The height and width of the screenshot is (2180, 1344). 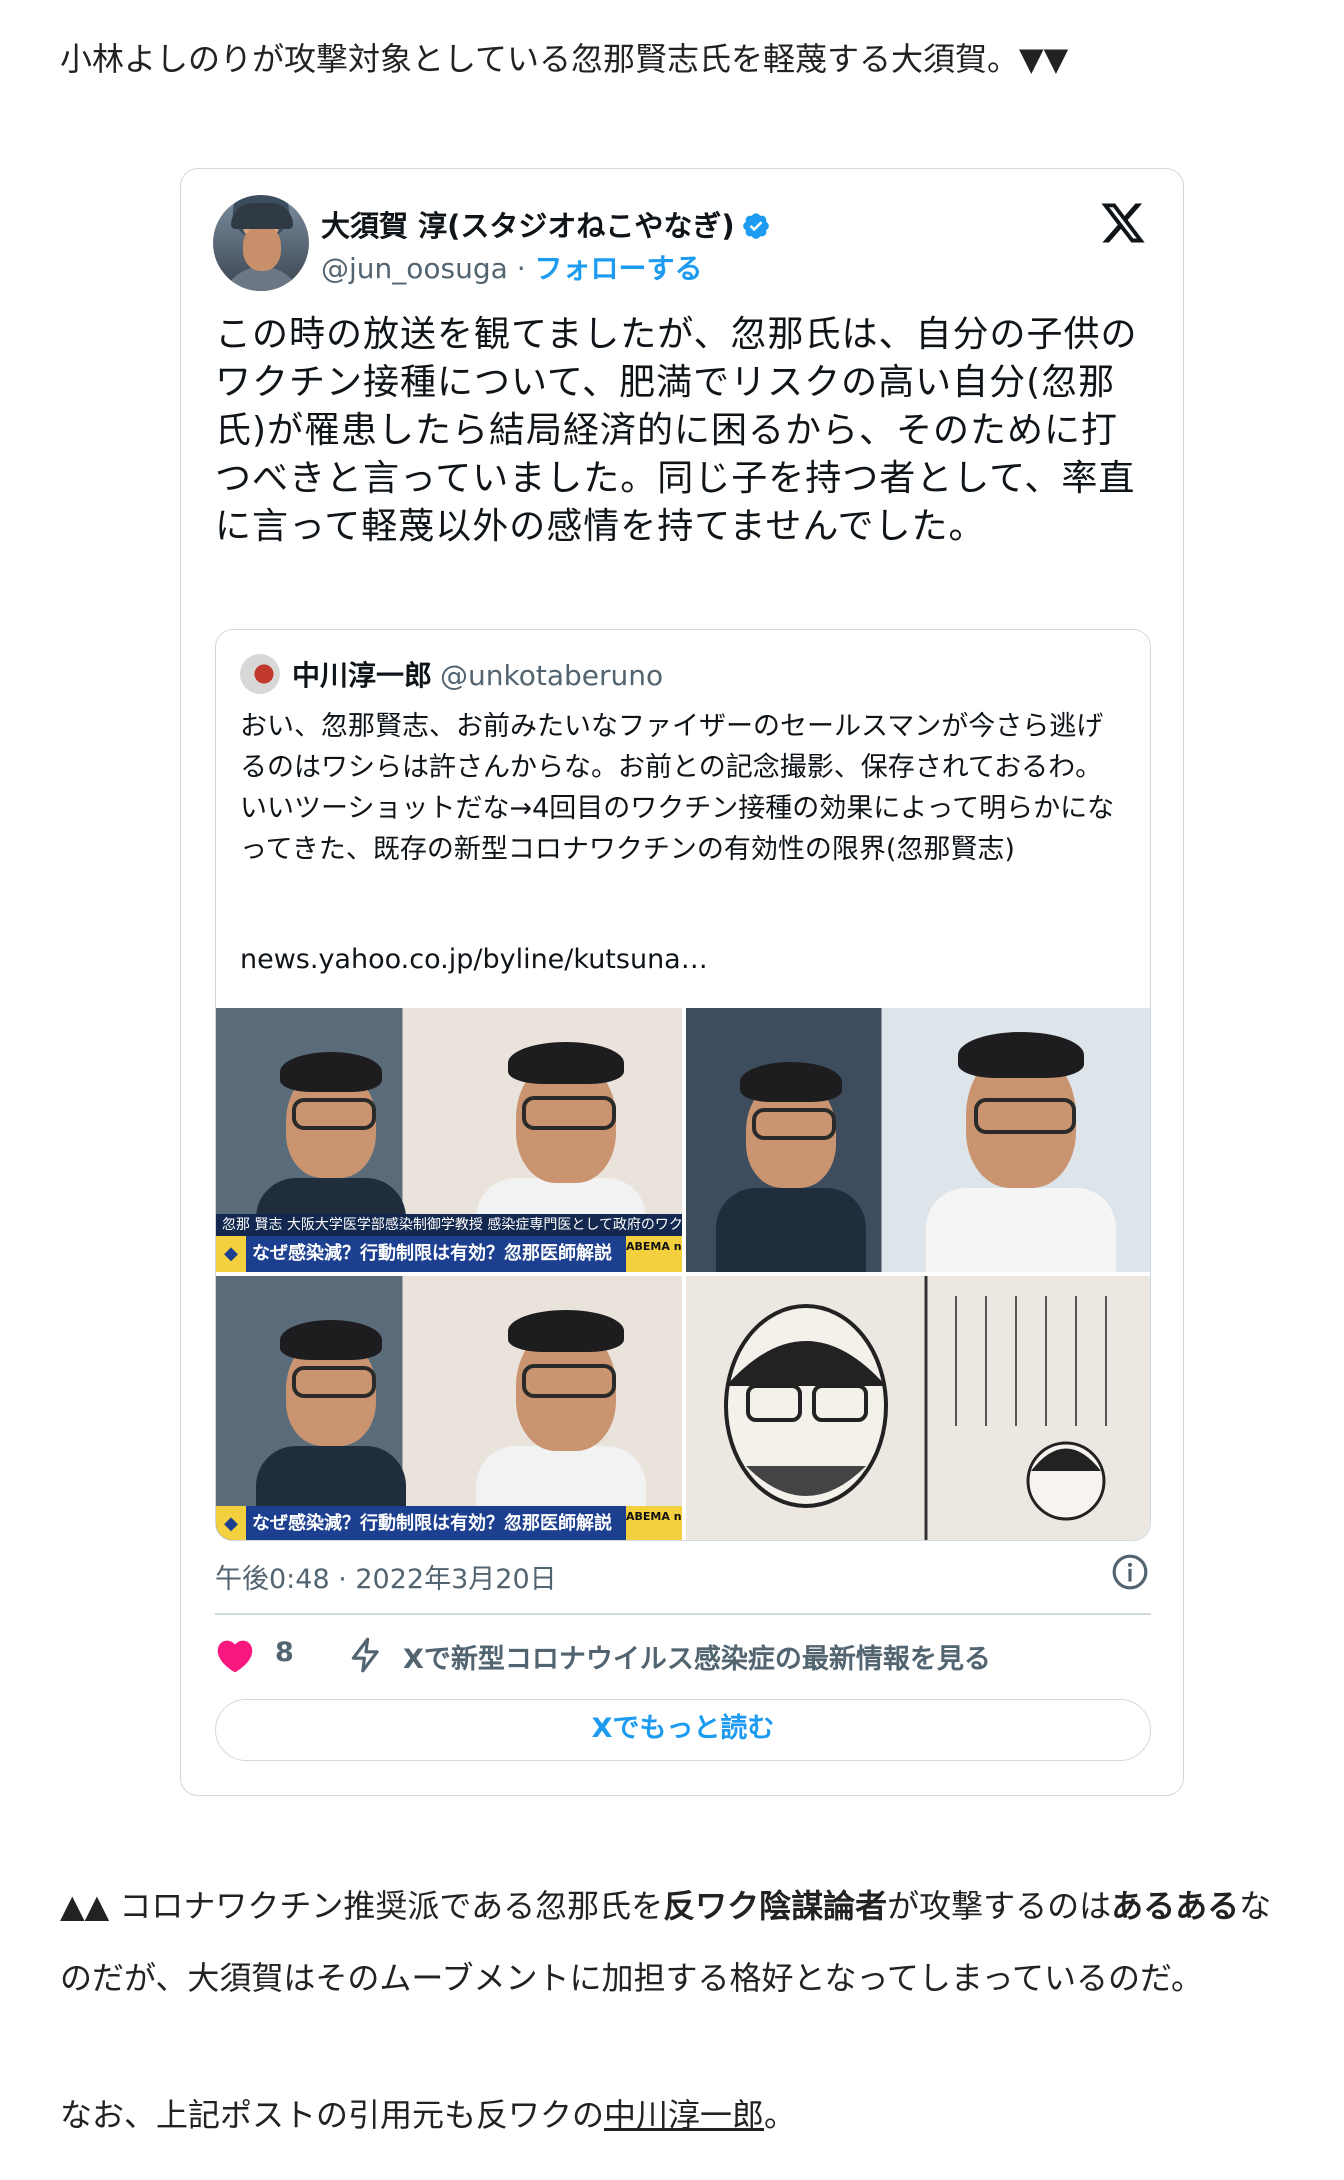 What do you see at coordinates (261, 243) in the screenshot?
I see `author-avatar` at bounding box center [261, 243].